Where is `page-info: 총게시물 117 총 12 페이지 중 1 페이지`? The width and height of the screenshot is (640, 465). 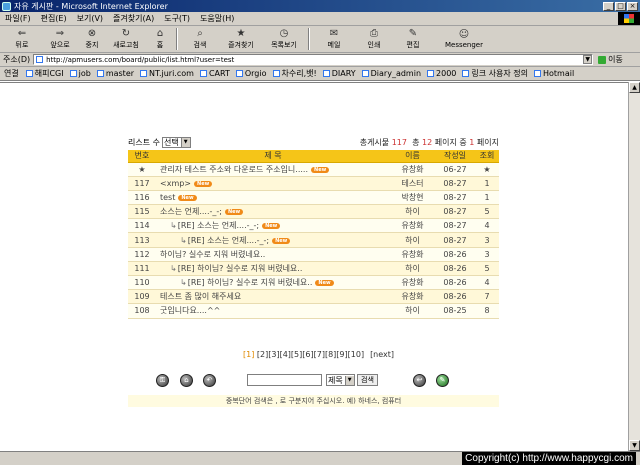 page-info: 총게시물 117 총 12 페이지 중 1 페이지 is located at coordinates (429, 142).